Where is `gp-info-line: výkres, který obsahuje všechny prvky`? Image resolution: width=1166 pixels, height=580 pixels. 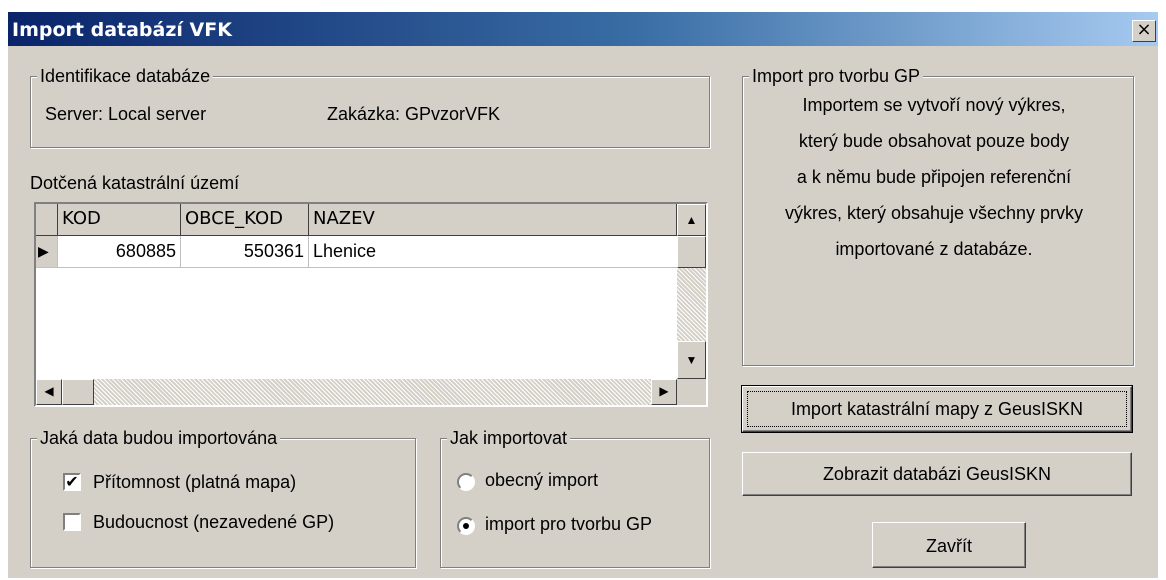 gp-info-line: výkres, který obsahuje všechny prvky is located at coordinates (934, 213).